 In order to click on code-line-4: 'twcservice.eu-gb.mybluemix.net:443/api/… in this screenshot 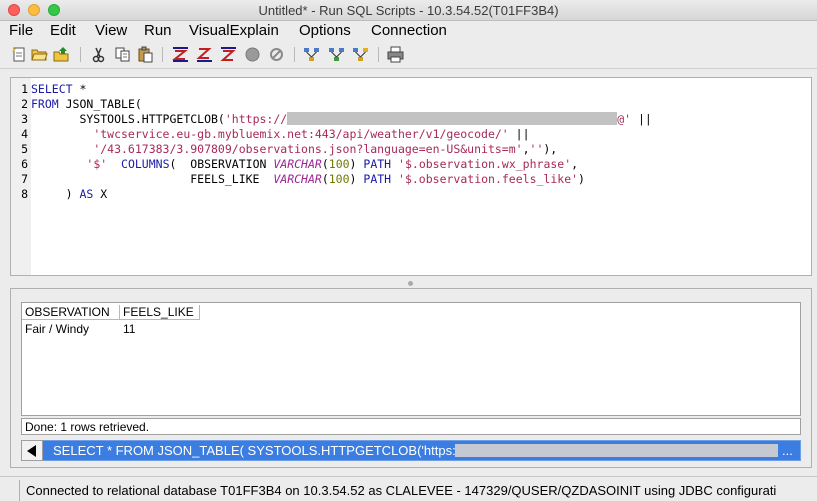, I will do `click(280, 134)`.